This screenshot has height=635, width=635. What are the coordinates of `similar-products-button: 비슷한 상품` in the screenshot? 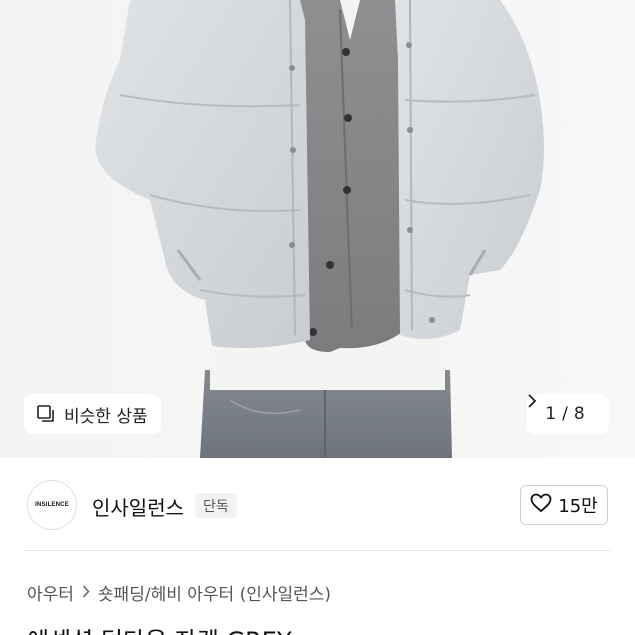 It's located at (92, 414).